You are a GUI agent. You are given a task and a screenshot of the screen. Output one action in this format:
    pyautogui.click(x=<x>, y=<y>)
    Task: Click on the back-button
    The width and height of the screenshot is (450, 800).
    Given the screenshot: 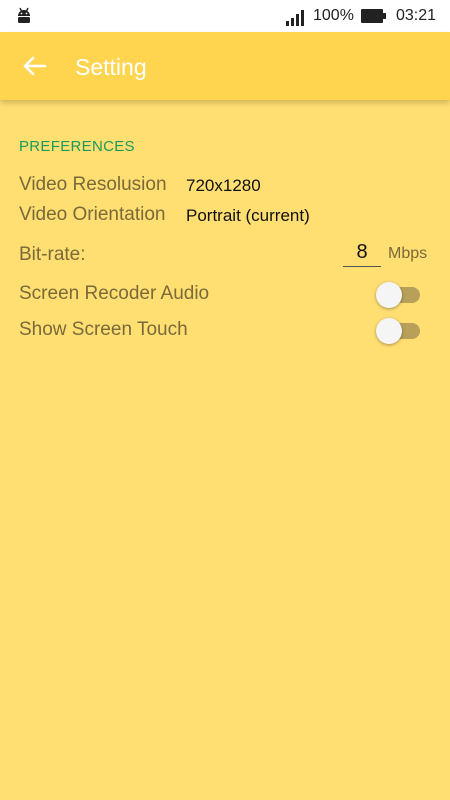 What is the action you would take?
    pyautogui.click(x=34, y=66)
    